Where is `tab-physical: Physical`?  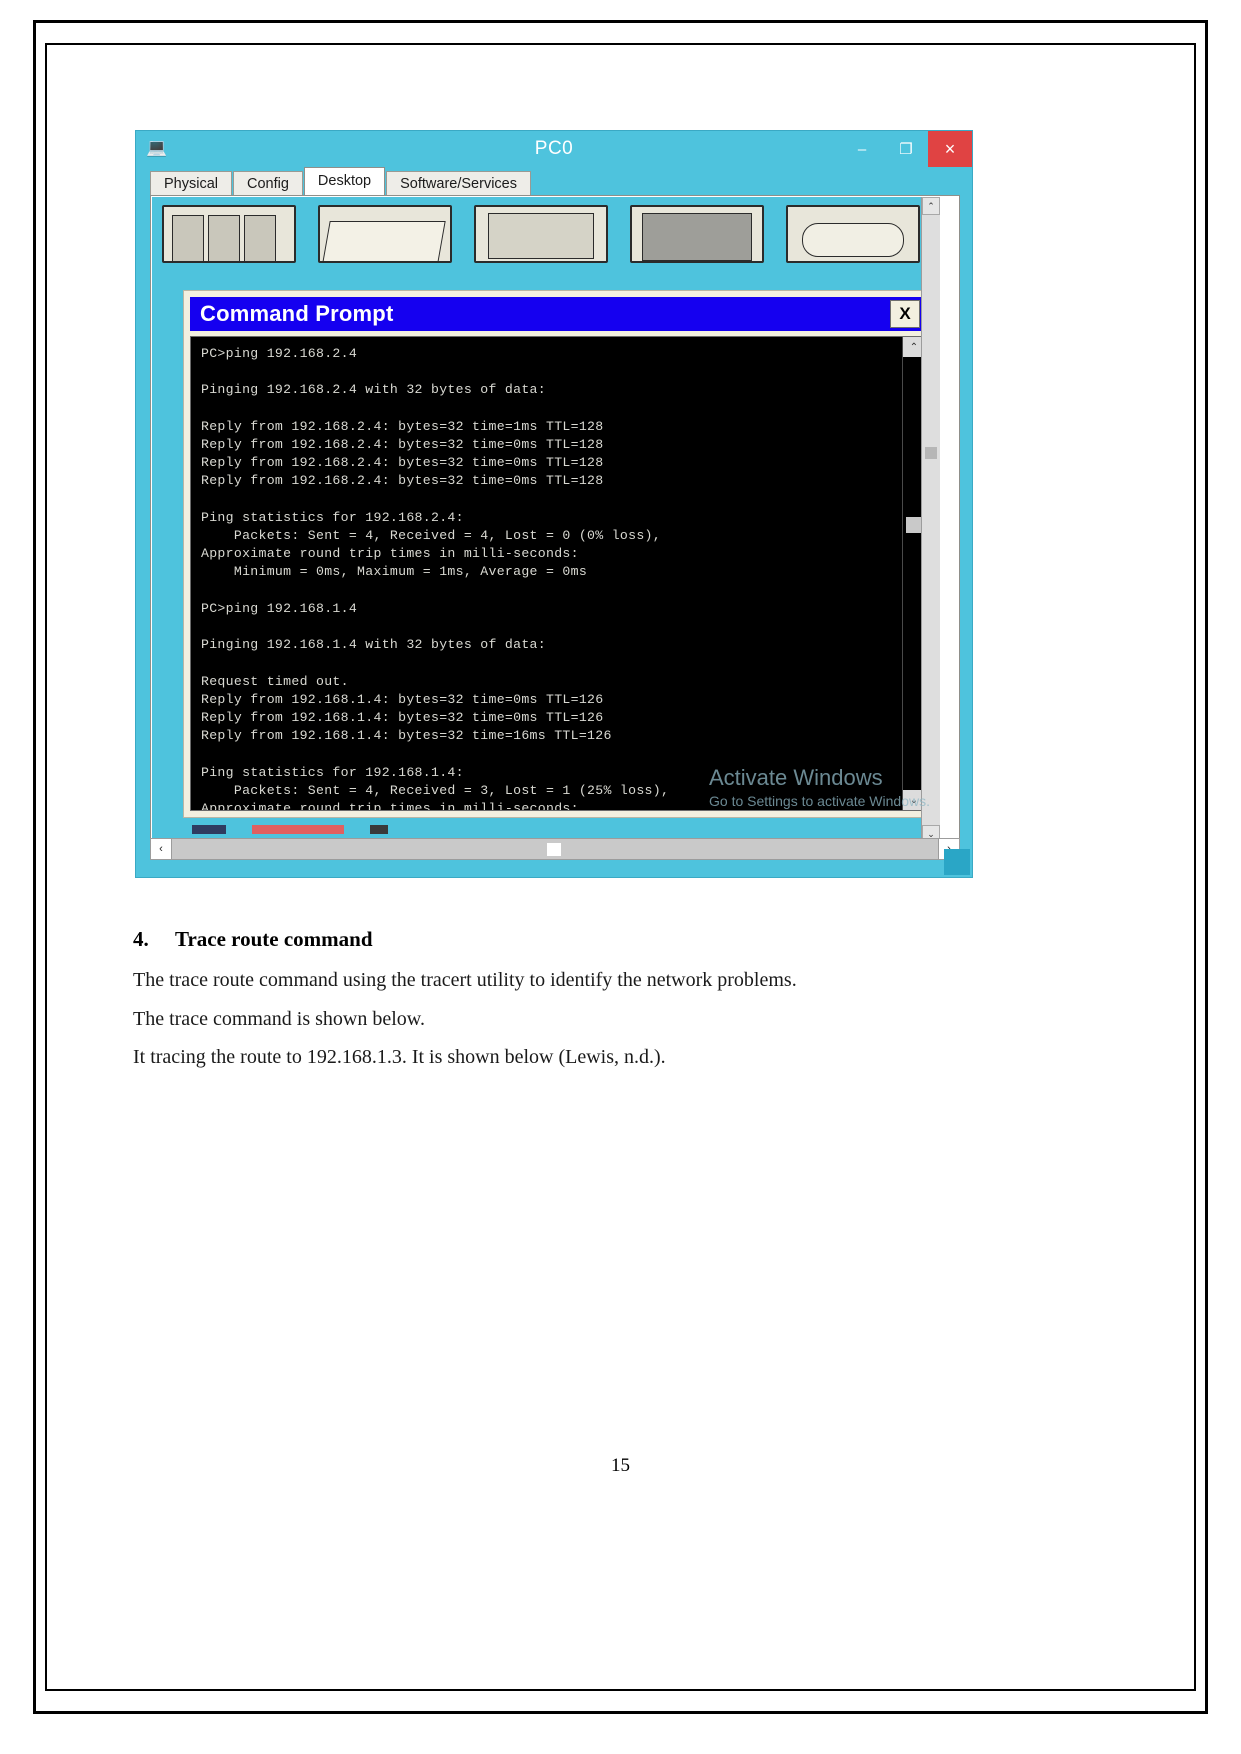 tab-physical: Physical is located at coordinates (191, 183).